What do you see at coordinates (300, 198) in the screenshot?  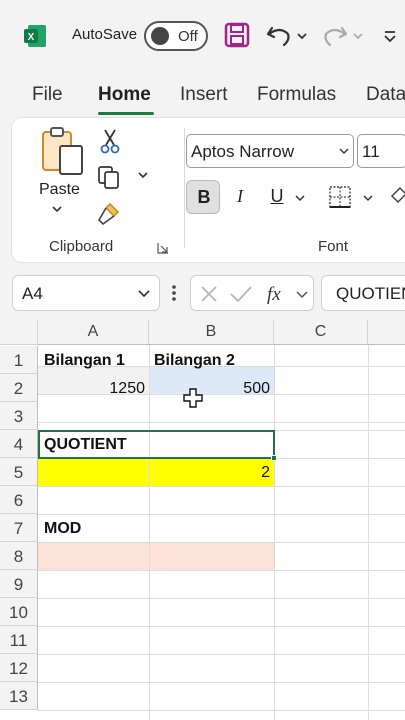 I see `underline-dropdown-icon` at bounding box center [300, 198].